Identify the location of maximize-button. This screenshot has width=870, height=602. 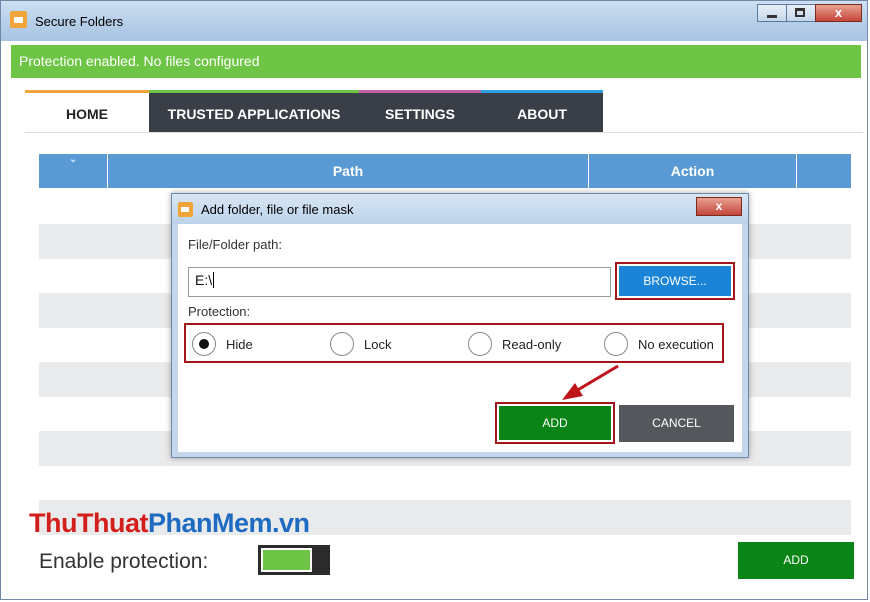
(800, 13).